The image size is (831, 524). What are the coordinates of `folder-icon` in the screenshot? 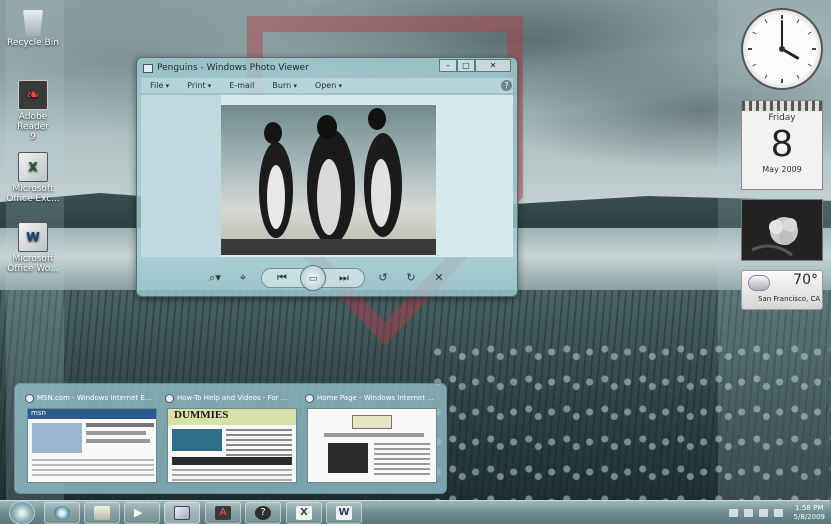 It's located at (102, 513).